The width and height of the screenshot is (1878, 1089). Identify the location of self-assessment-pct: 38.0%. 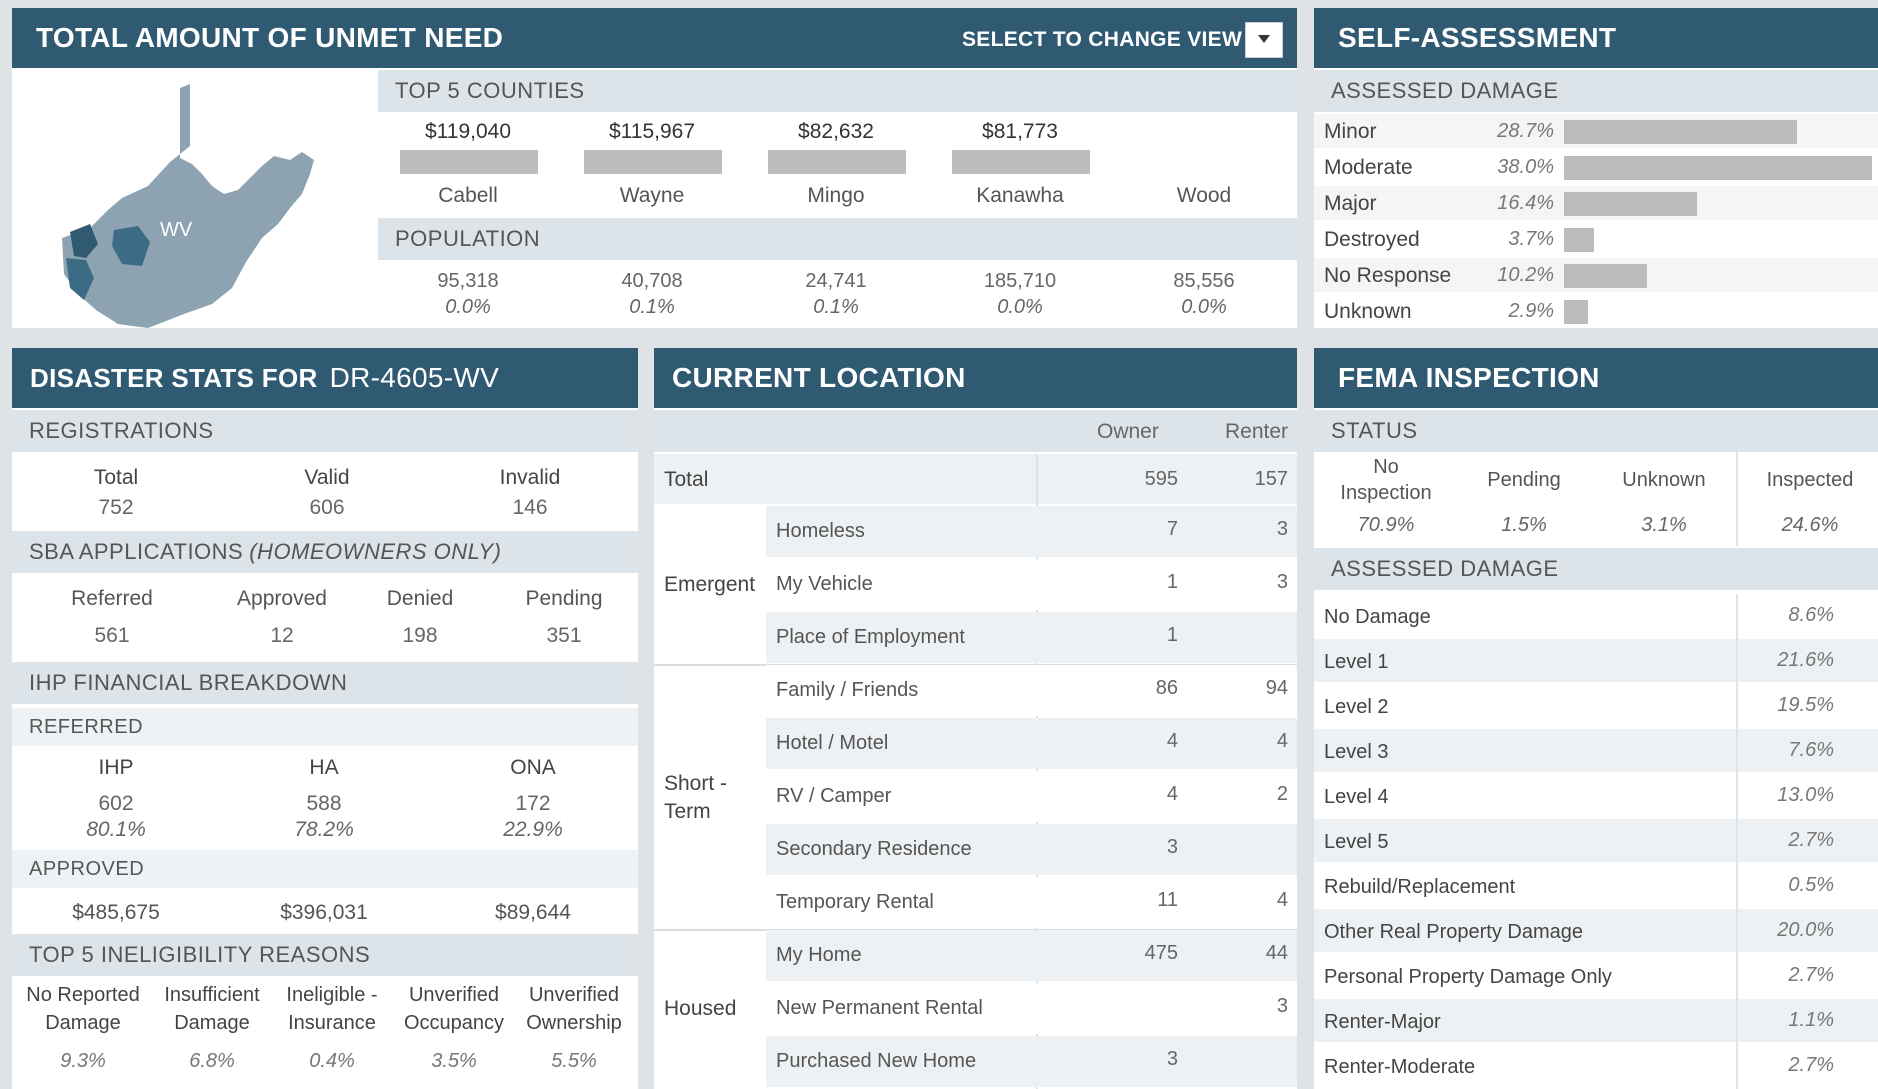
(1525, 167).